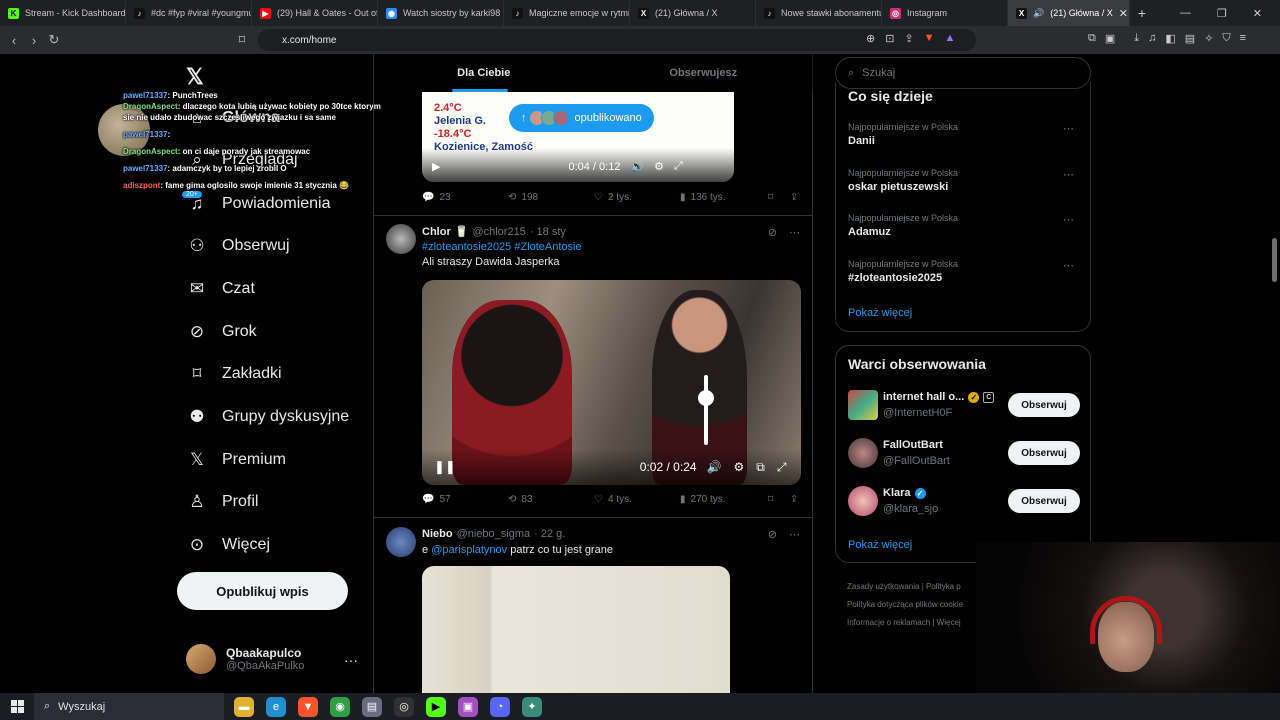  What do you see at coordinates (437, 534) in the screenshot?
I see `post-author: Niebo` at bounding box center [437, 534].